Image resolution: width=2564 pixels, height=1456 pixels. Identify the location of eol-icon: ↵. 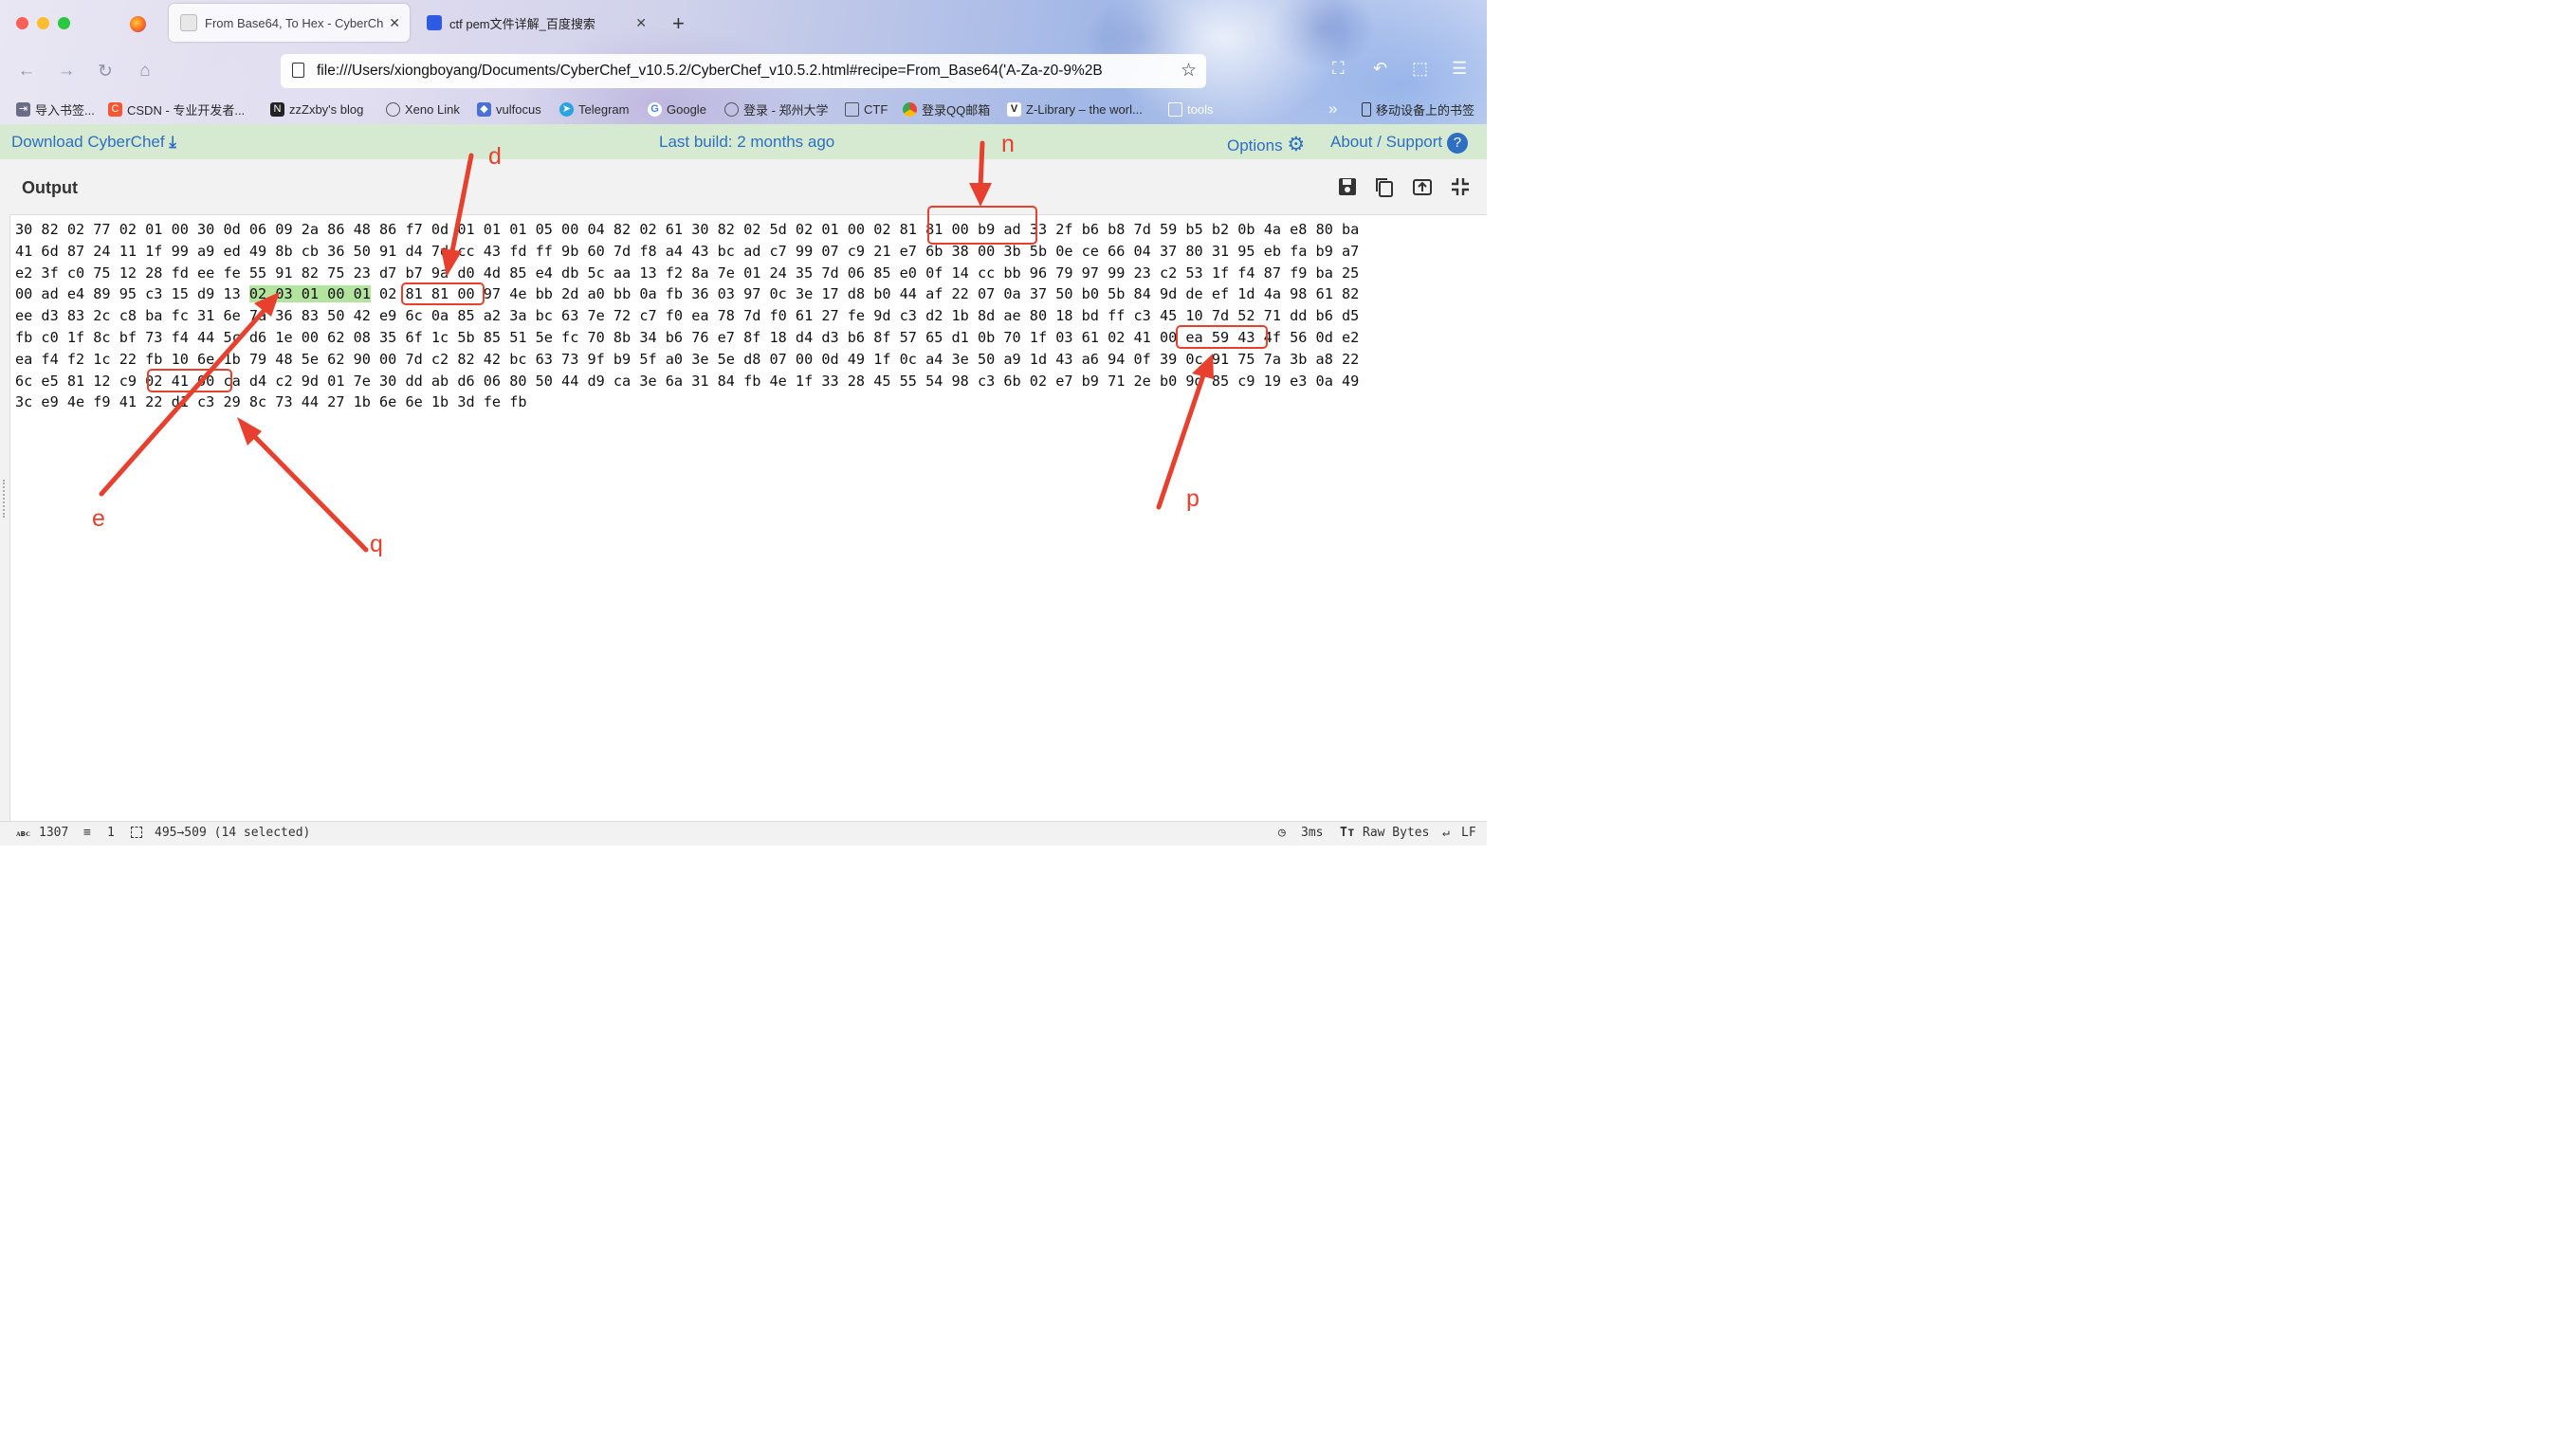
(1446, 833).